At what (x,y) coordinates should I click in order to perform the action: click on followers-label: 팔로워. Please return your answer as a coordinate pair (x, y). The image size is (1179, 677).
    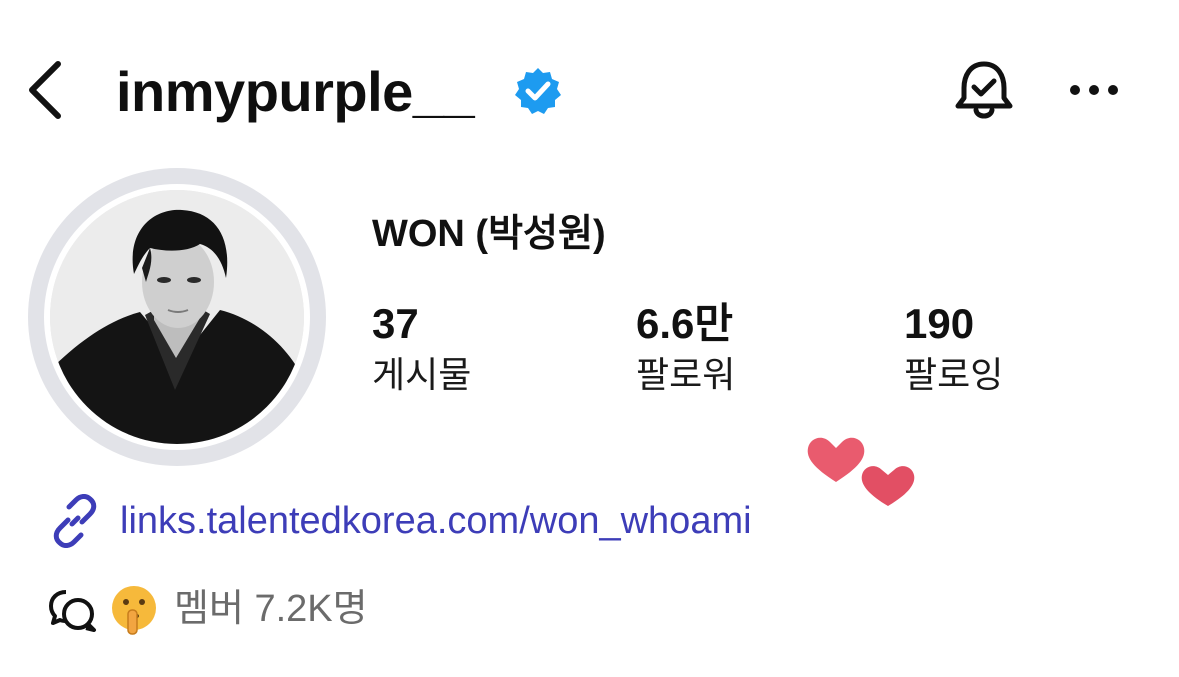
    Looking at the image, I should click on (685, 375).